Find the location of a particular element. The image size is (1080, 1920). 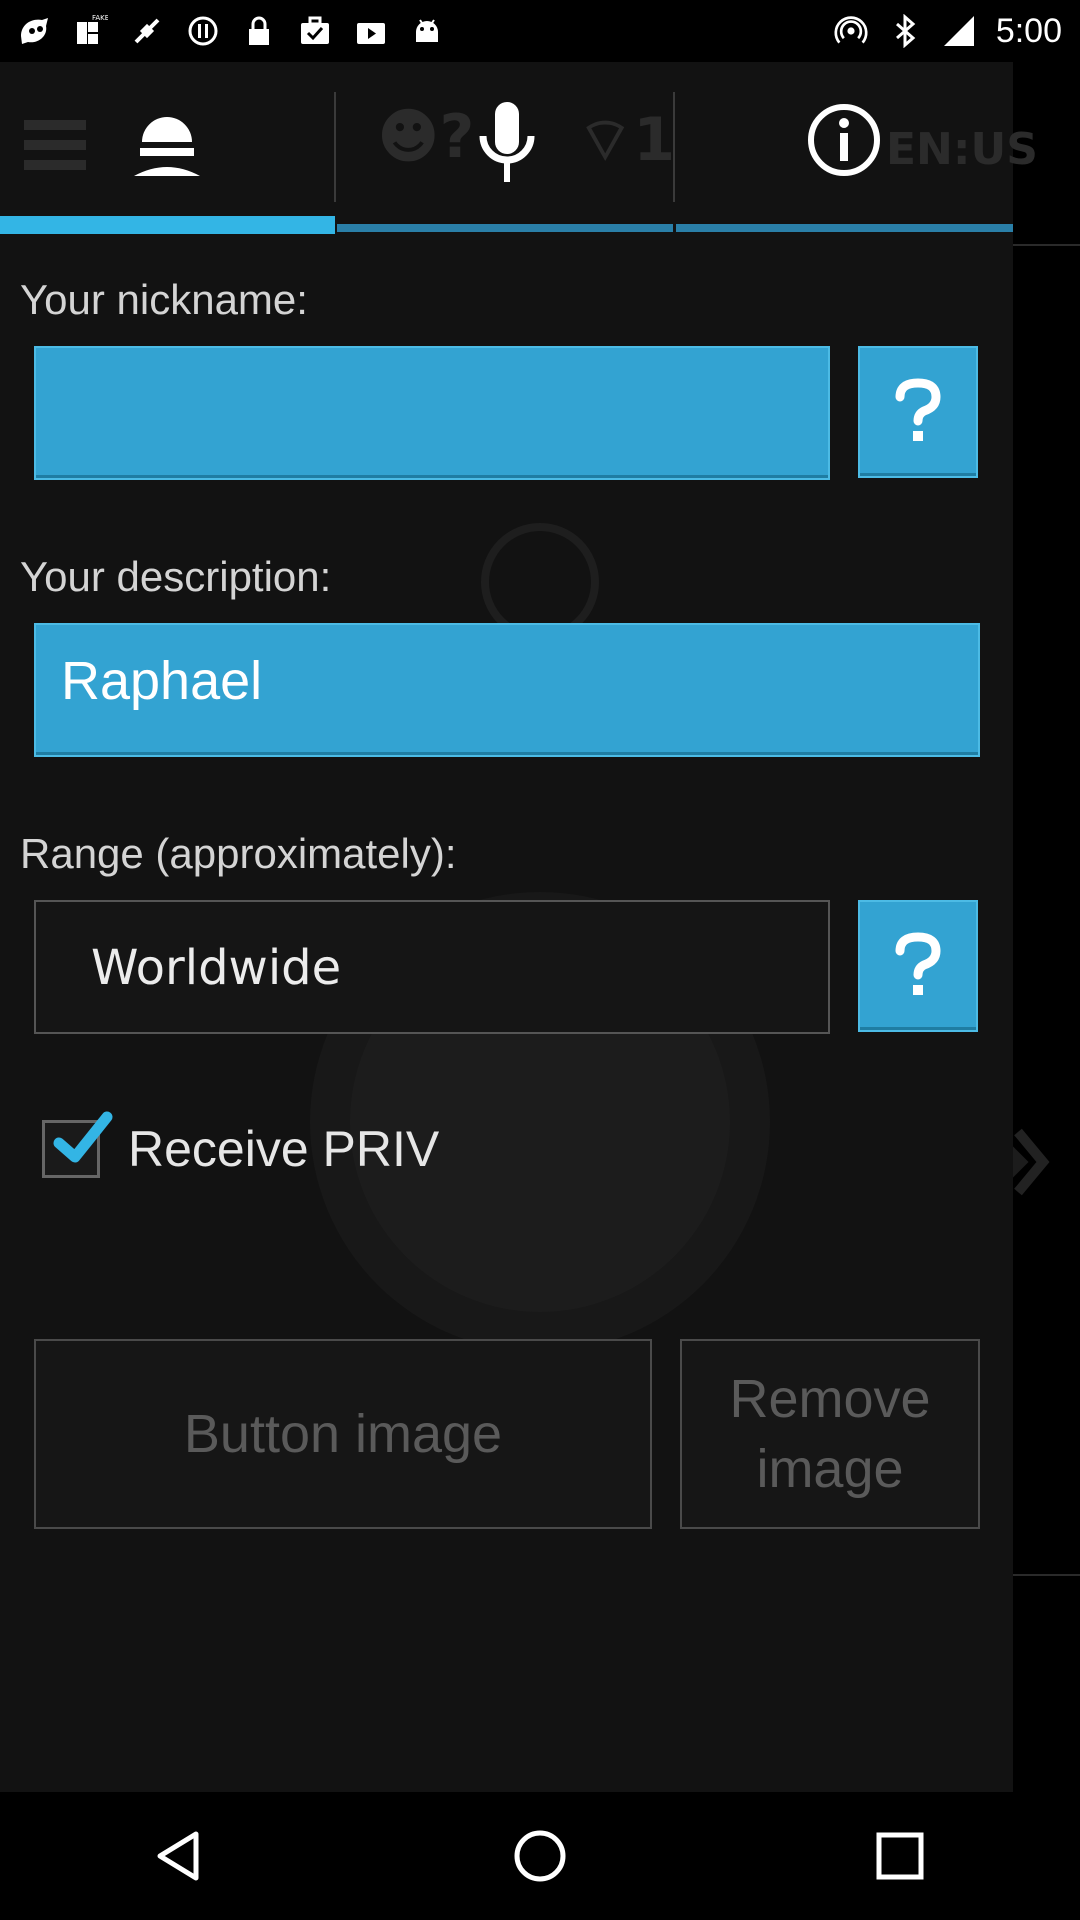

play-store-icon is located at coordinates (371, 31).